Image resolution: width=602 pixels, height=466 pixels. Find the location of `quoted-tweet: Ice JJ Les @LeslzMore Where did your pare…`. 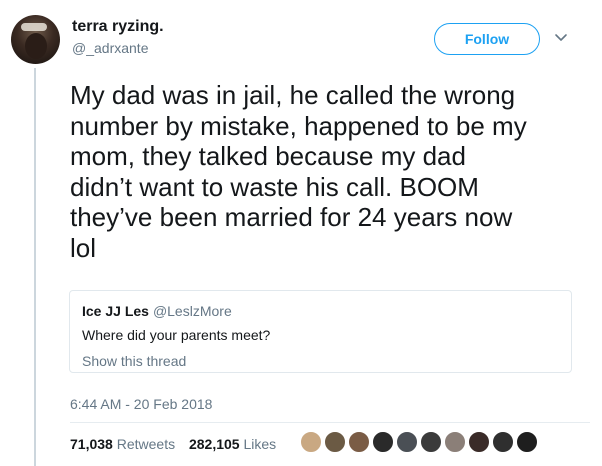

quoted-tweet: Ice JJ Les @LeslzMore Where did your pare… is located at coordinates (320, 331).